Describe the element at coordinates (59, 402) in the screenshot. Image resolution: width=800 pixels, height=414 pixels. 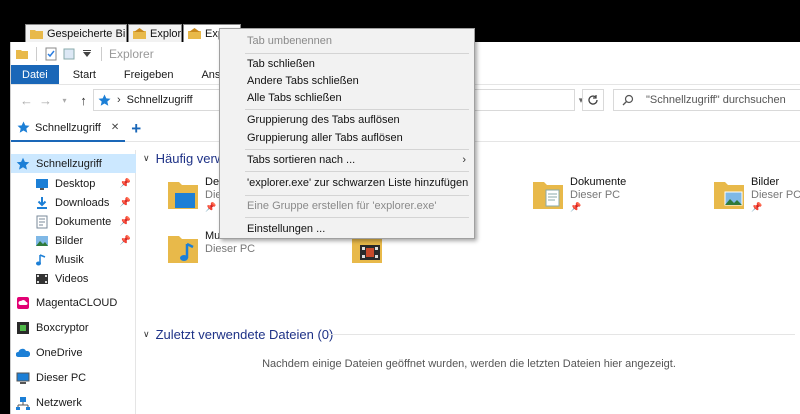
I see `sidebar-item-label: Netzwerk` at that location.